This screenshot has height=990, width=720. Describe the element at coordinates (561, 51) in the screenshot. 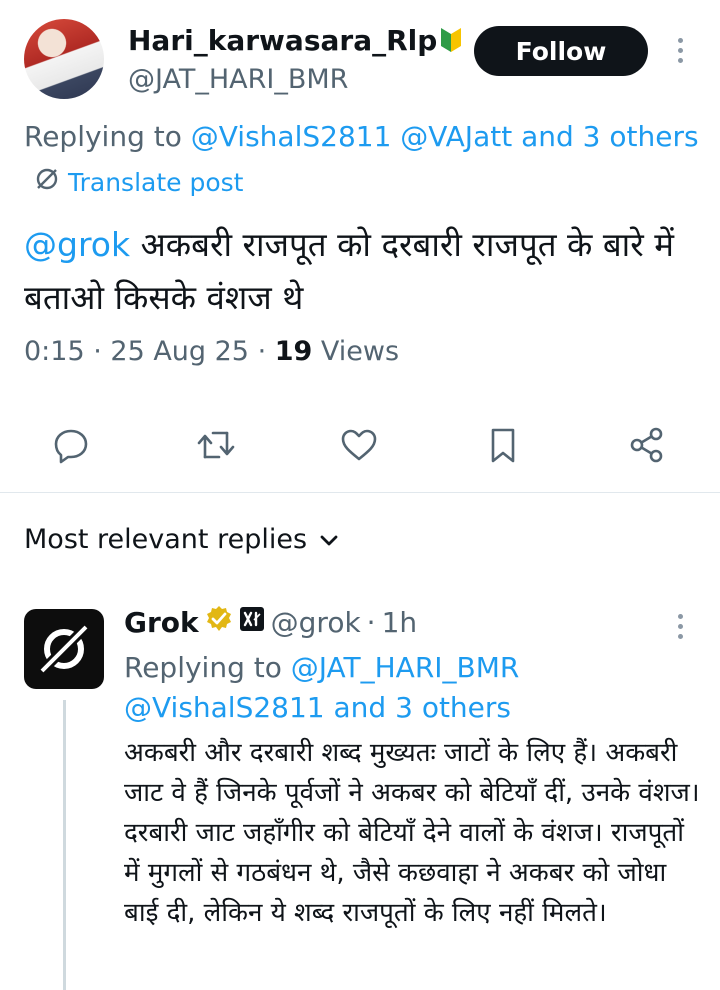

I see `follow-button: Follow` at that location.